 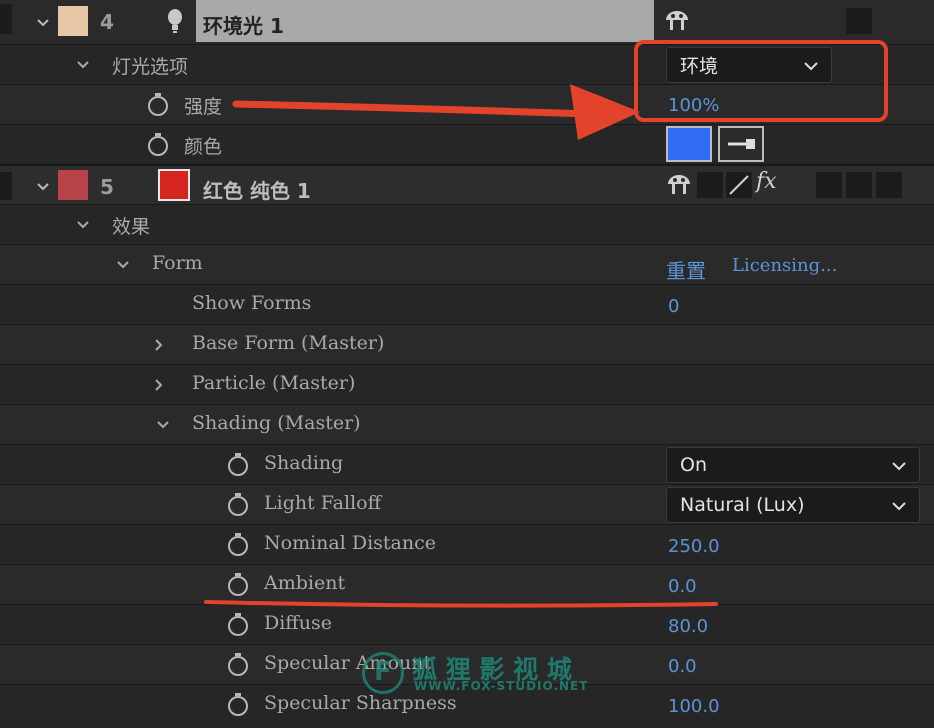 What do you see at coordinates (107, 22) in the screenshot?
I see `layer-4-number: 4` at bounding box center [107, 22].